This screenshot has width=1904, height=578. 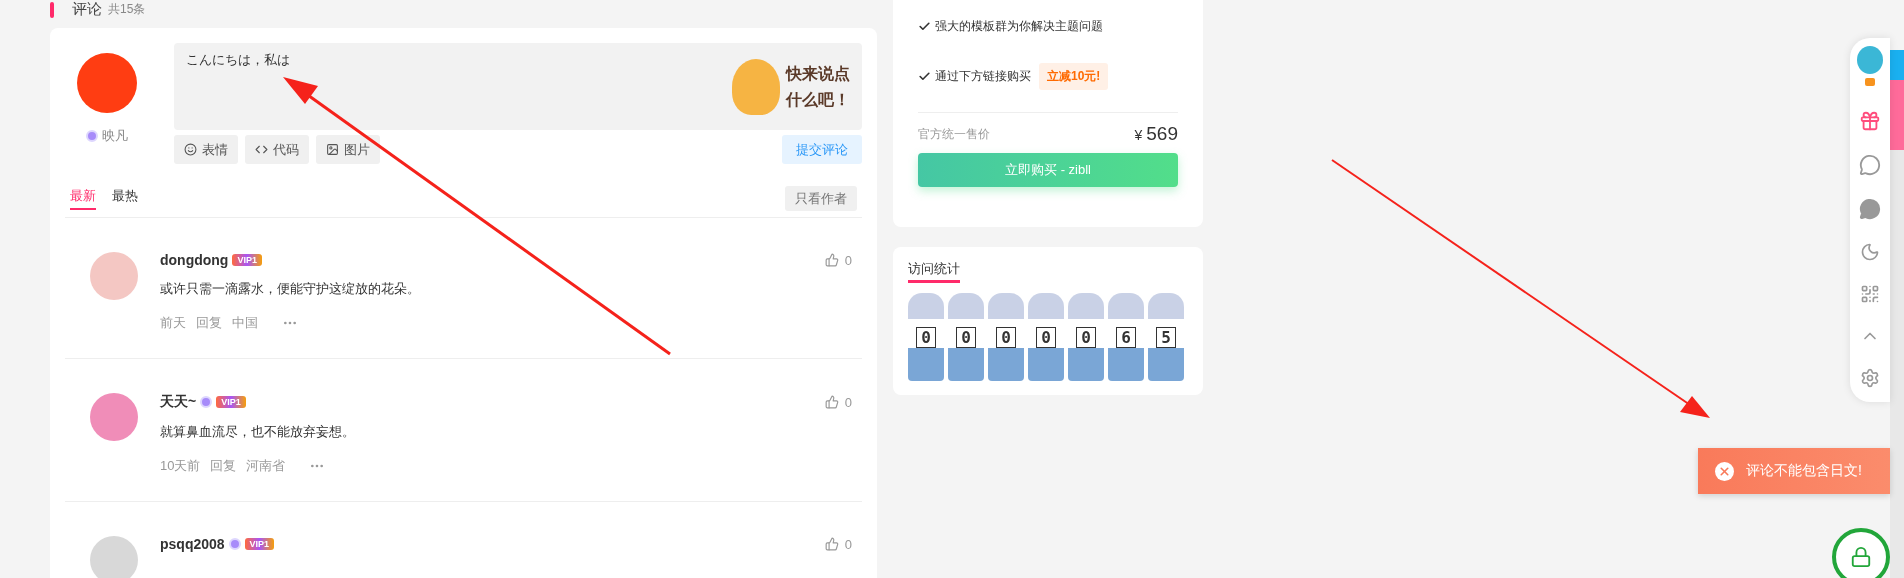 I want to click on image-icon, so click(x=332, y=149).